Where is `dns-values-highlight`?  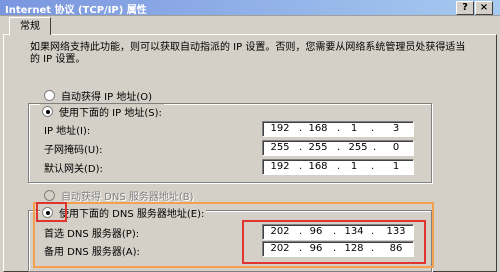 dns-values-highlight is located at coordinates (334, 242).